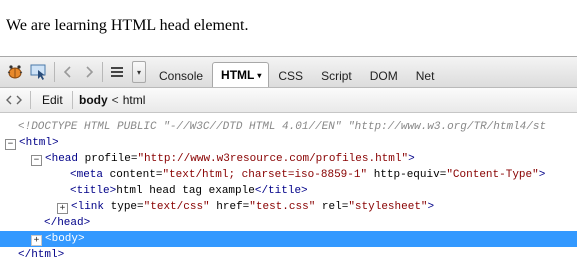 Image resolution: width=577 pixels, height=264 pixels. What do you see at coordinates (336, 76) in the screenshot?
I see `tab-script: Script` at bounding box center [336, 76].